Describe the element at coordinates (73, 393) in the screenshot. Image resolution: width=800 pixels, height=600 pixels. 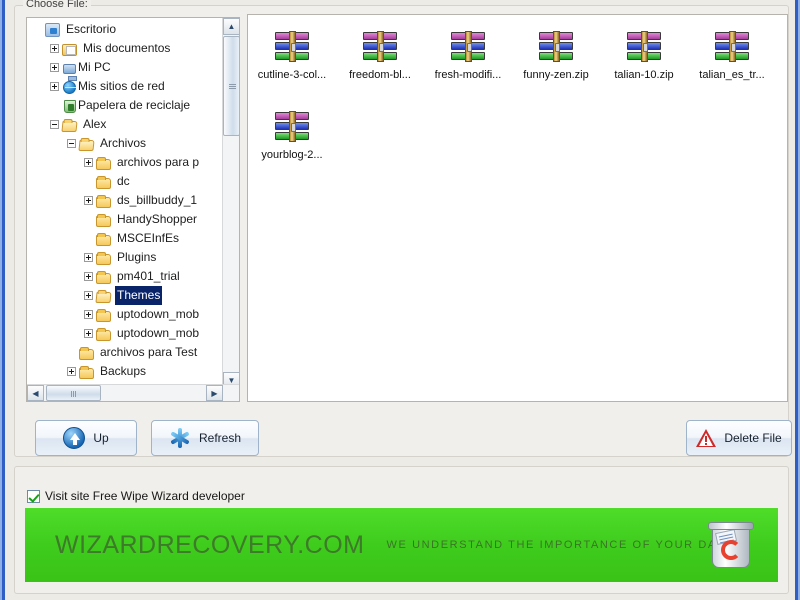
I see `horizontal-scroll-thumb` at that location.